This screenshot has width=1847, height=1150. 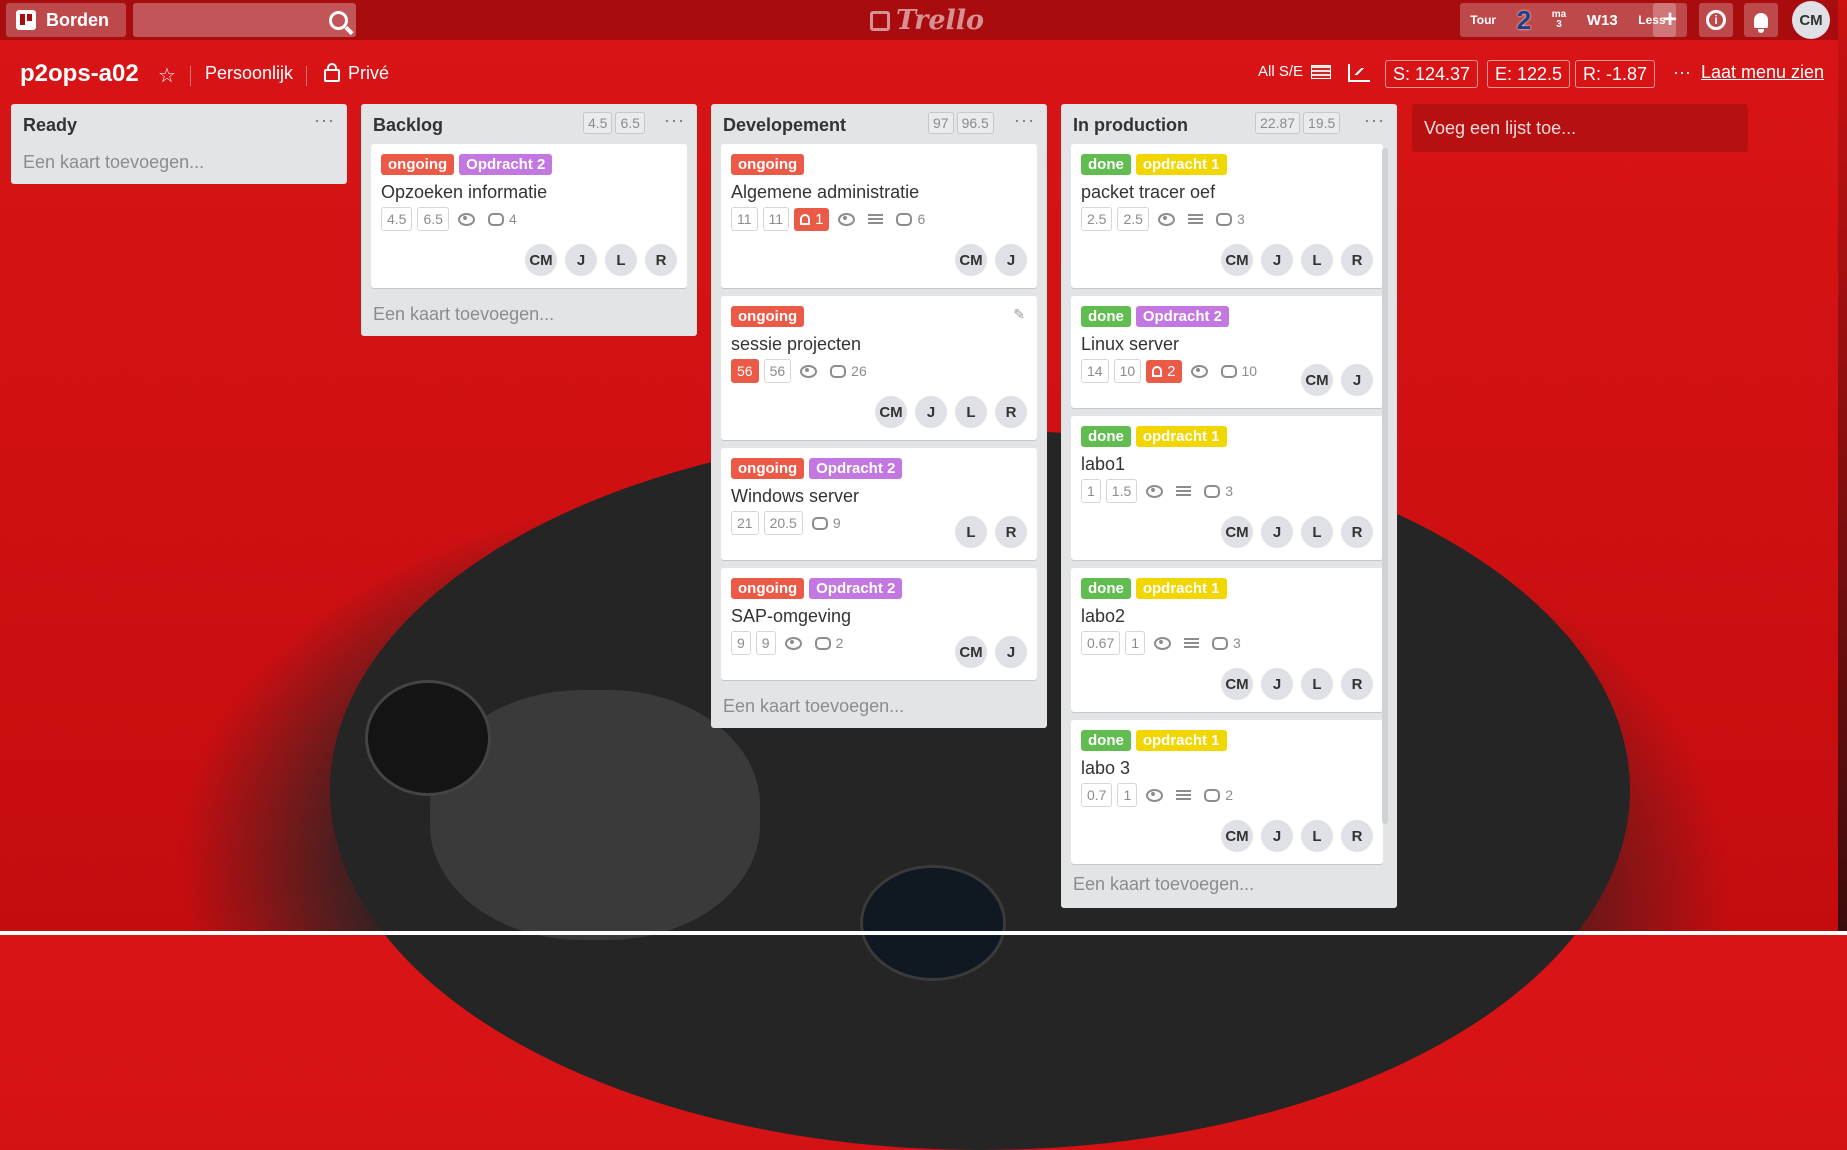 I want to click on search-icon, so click(x=338, y=20).